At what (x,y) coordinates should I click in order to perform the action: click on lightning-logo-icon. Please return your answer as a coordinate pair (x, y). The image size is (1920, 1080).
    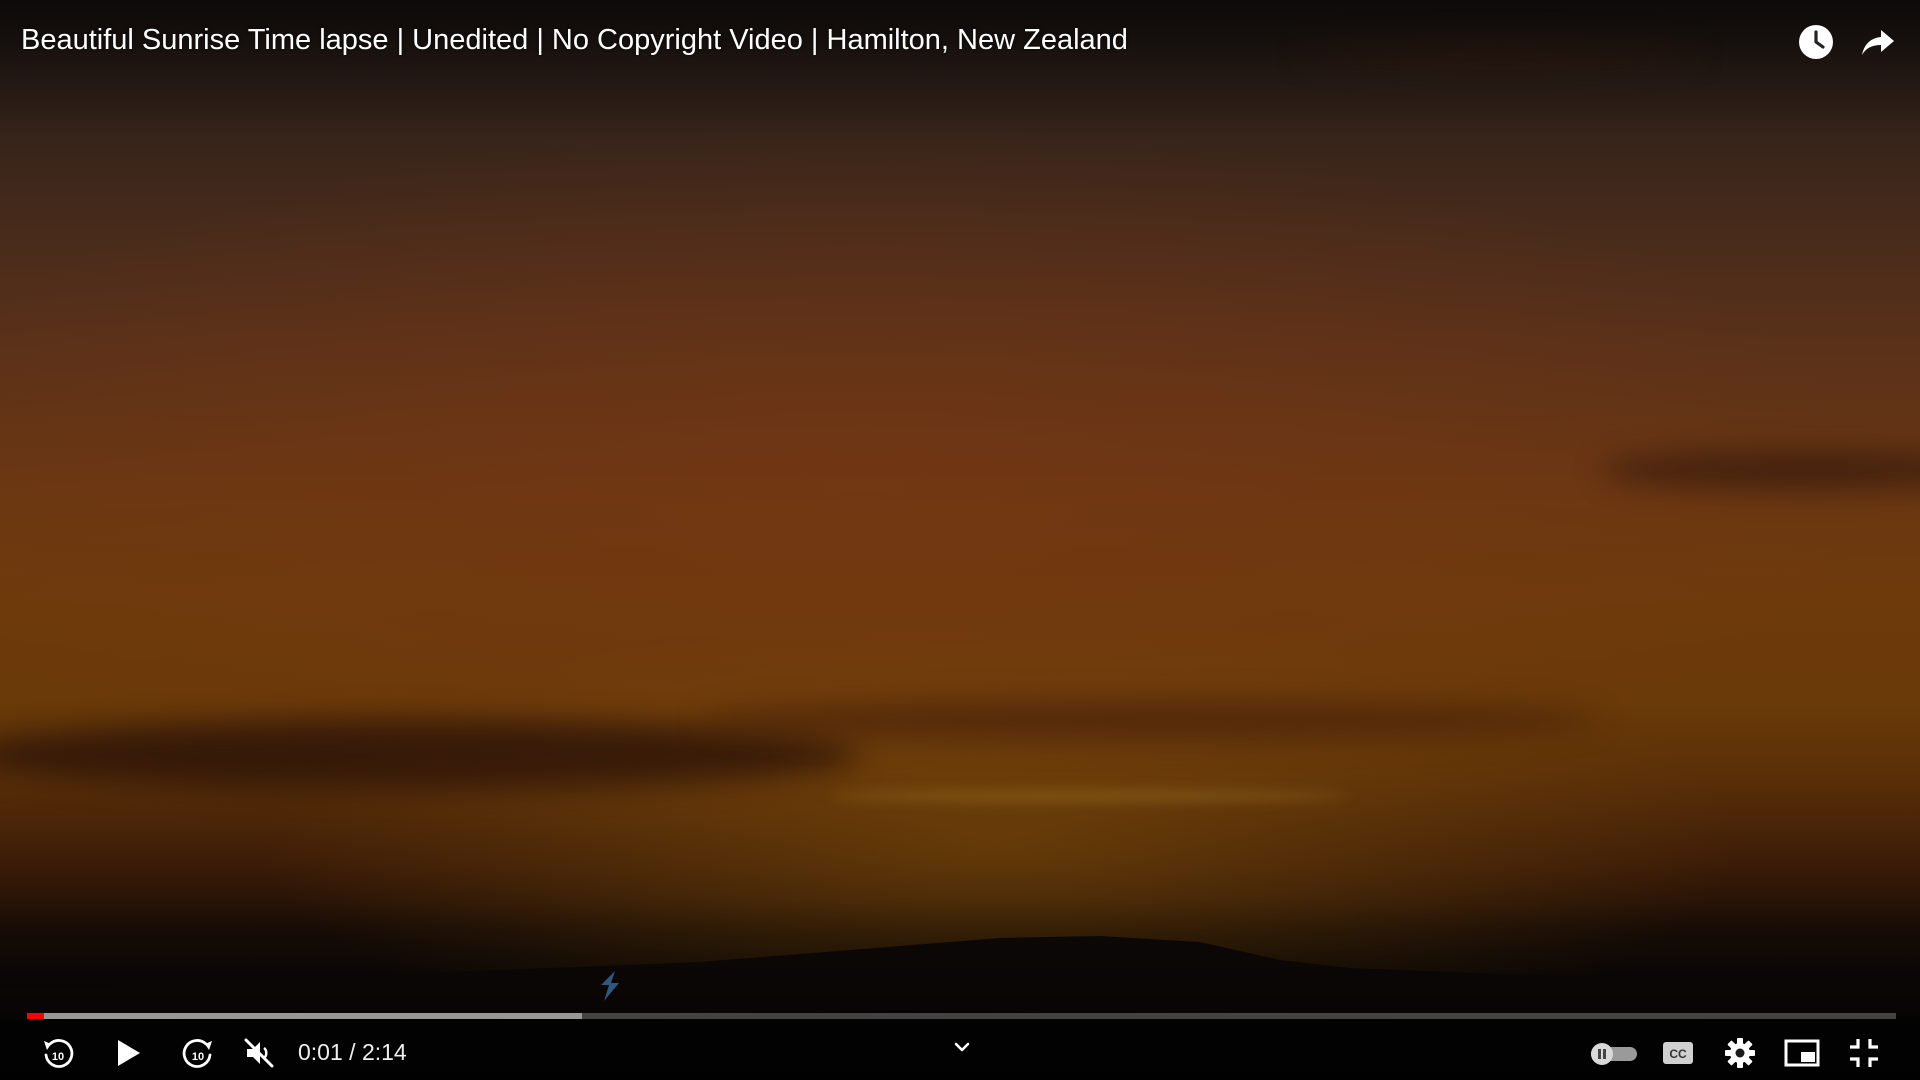
    Looking at the image, I should click on (610, 986).